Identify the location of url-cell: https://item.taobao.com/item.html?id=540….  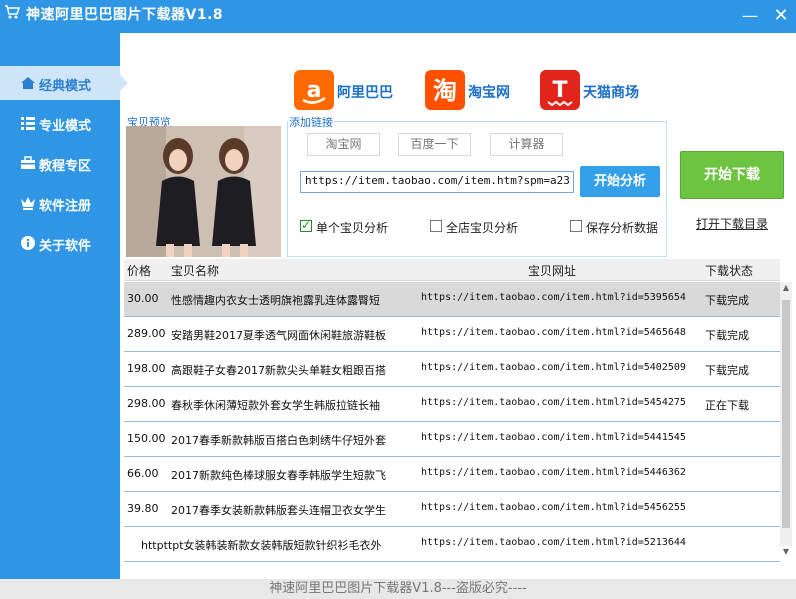
(553, 367).